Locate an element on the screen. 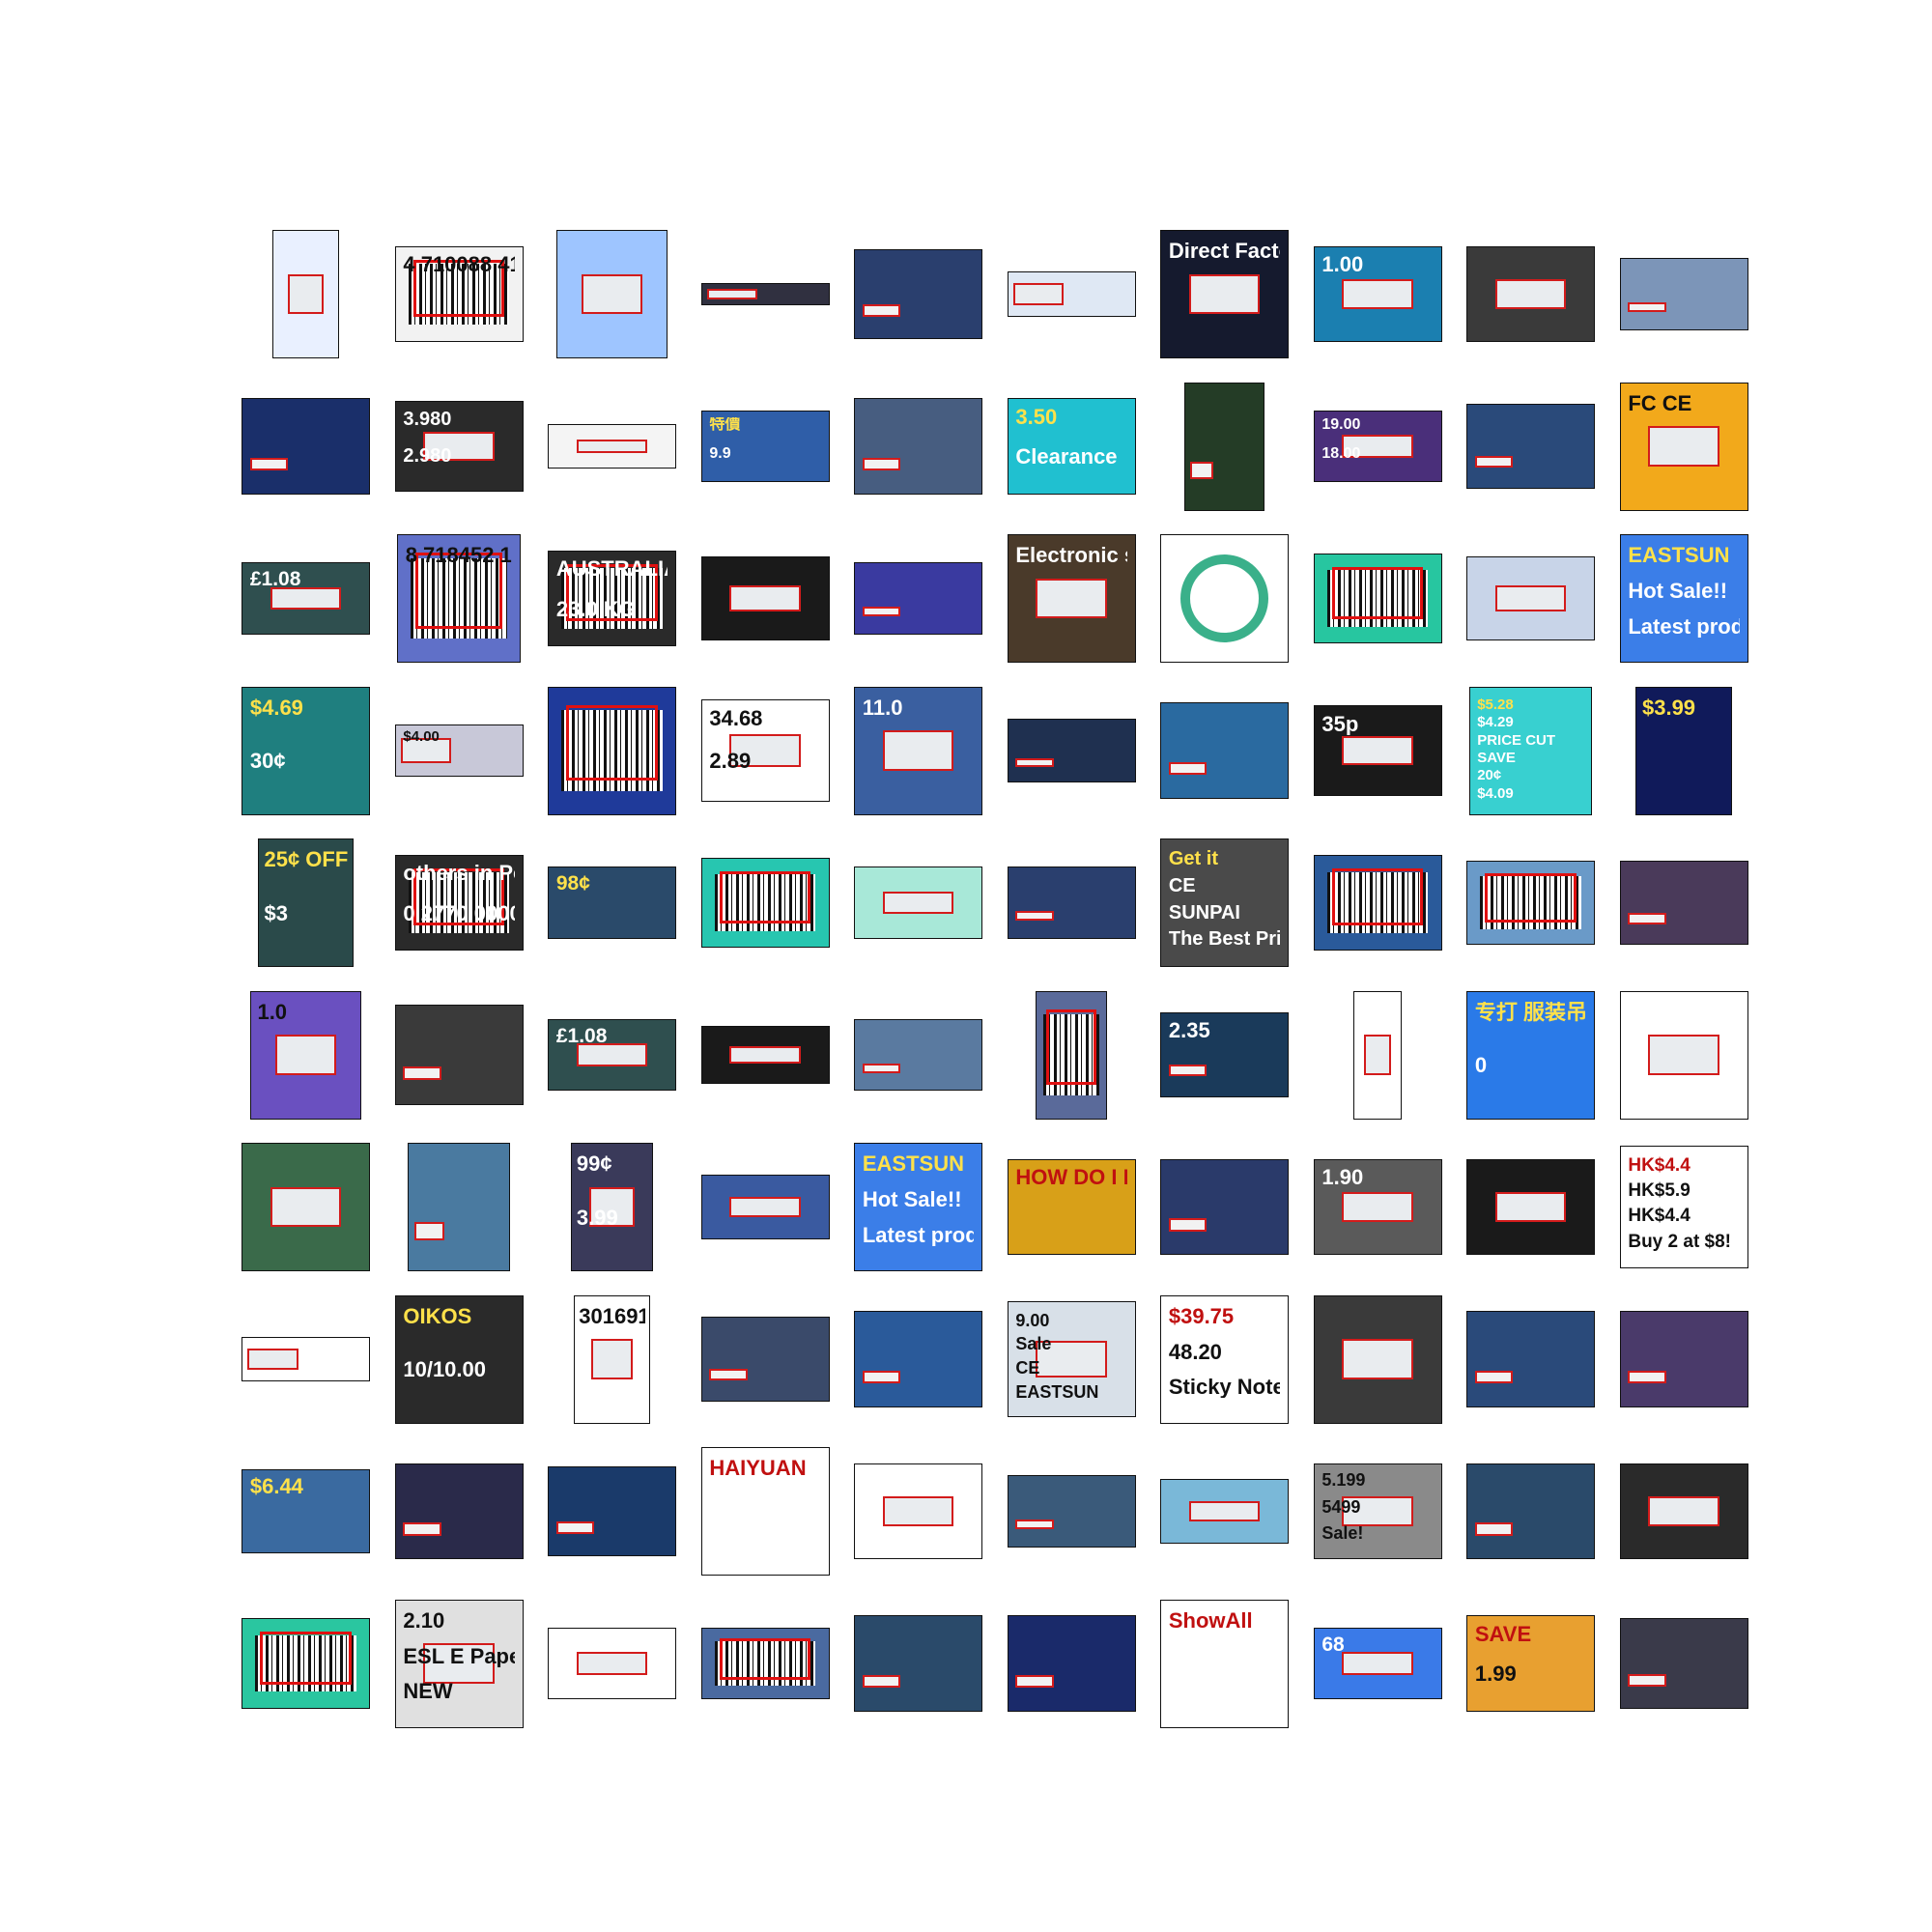 The height and width of the screenshot is (1932, 1932). thumbnail-text: 8 718452 189847 is located at coordinates (459, 556).